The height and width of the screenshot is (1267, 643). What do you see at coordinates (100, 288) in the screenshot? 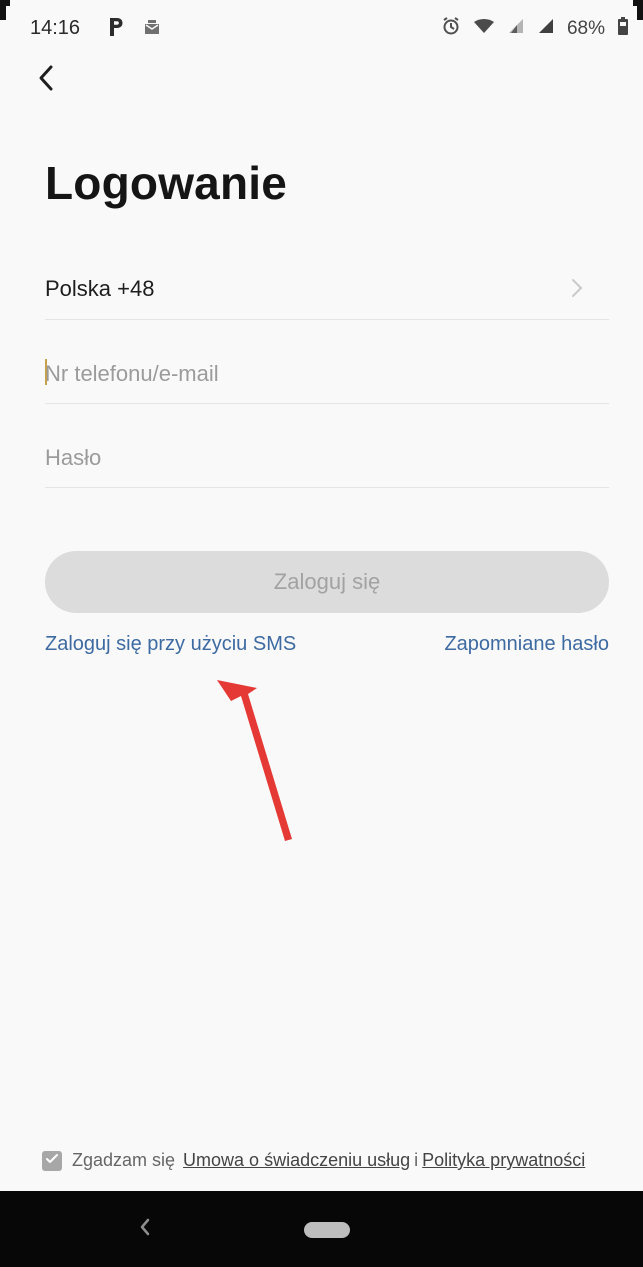
I see `country-label: Polska +48` at bounding box center [100, 288].